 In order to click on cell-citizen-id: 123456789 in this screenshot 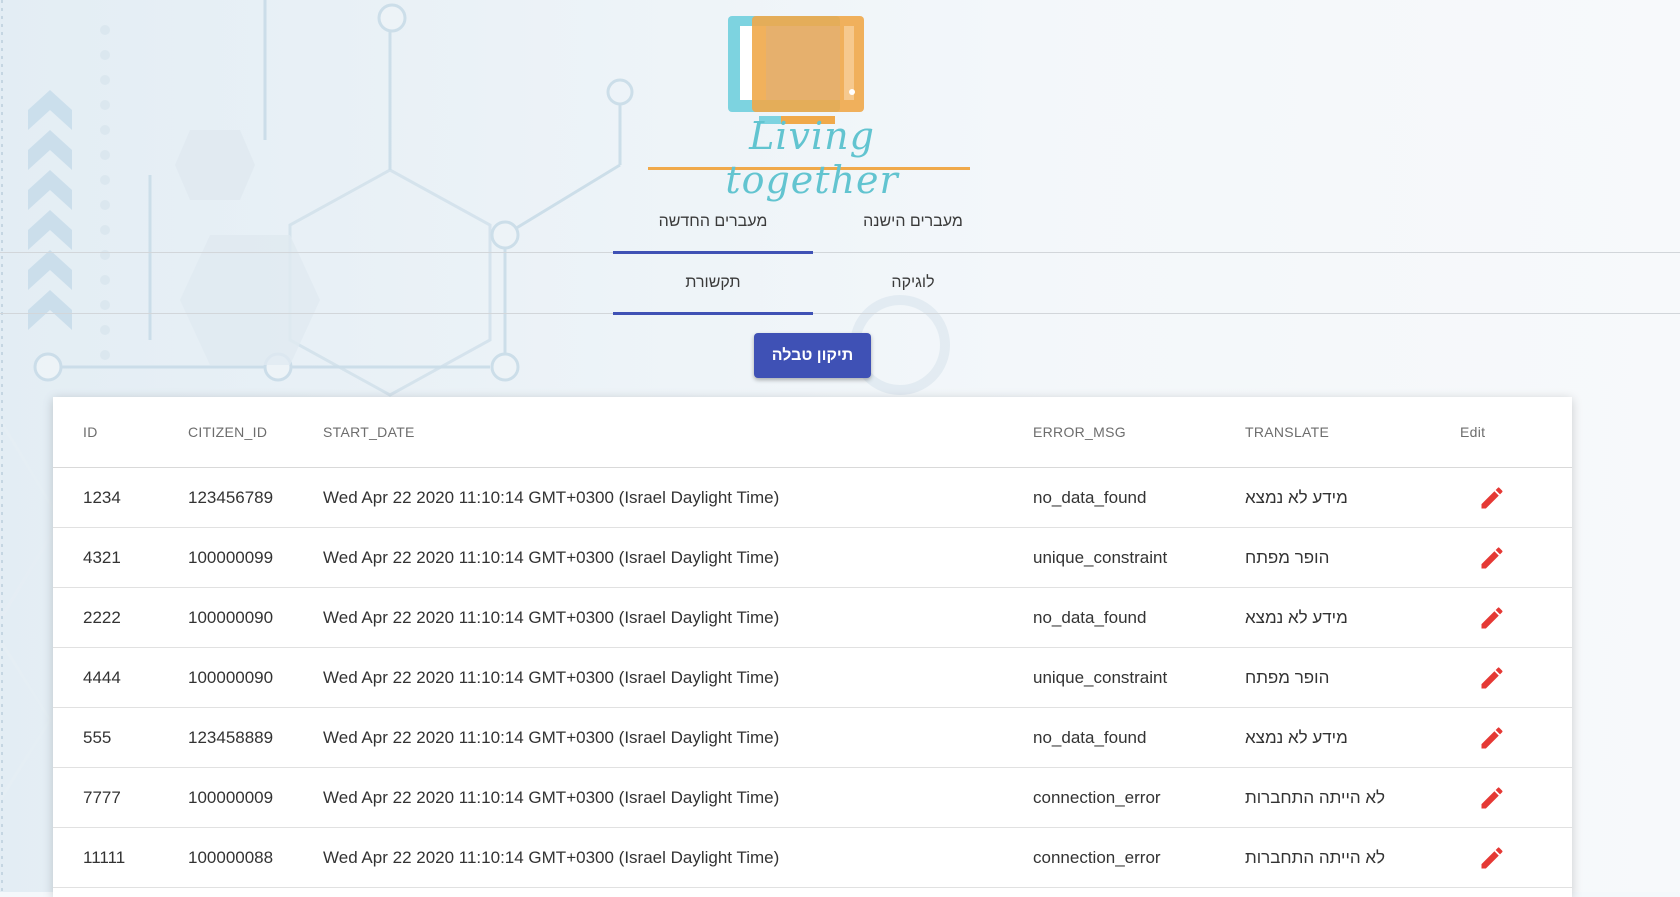, I will do `click(255, 497)`.